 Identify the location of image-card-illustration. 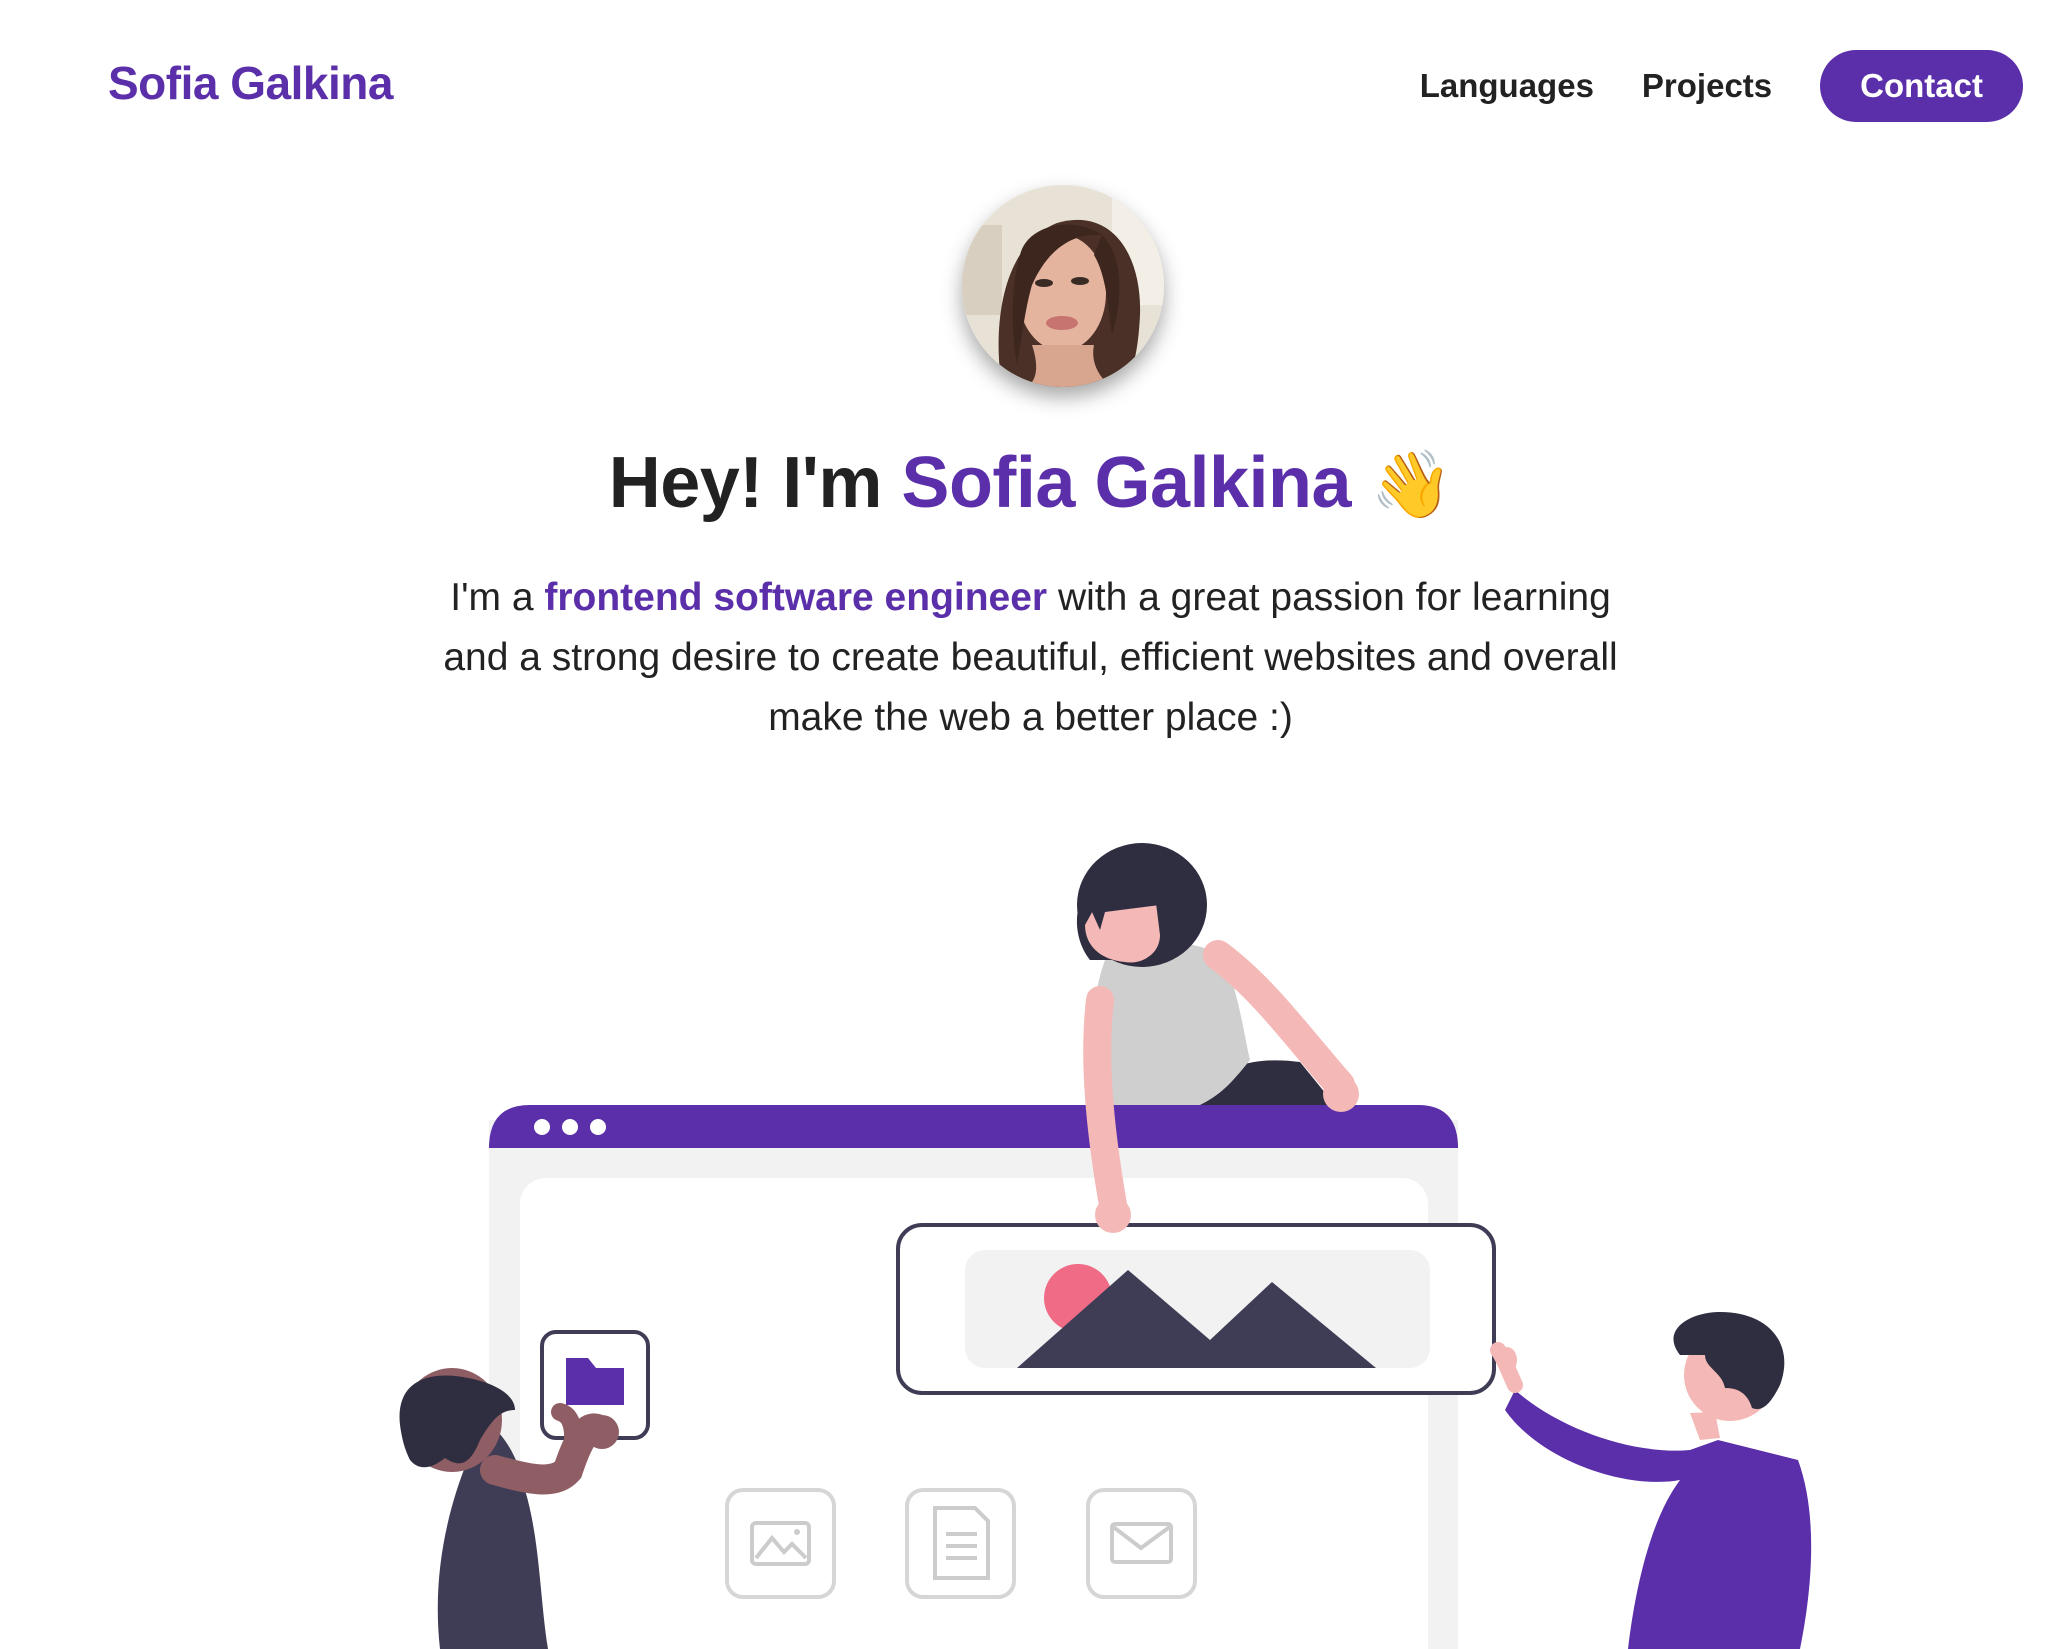
(1196, 1309).